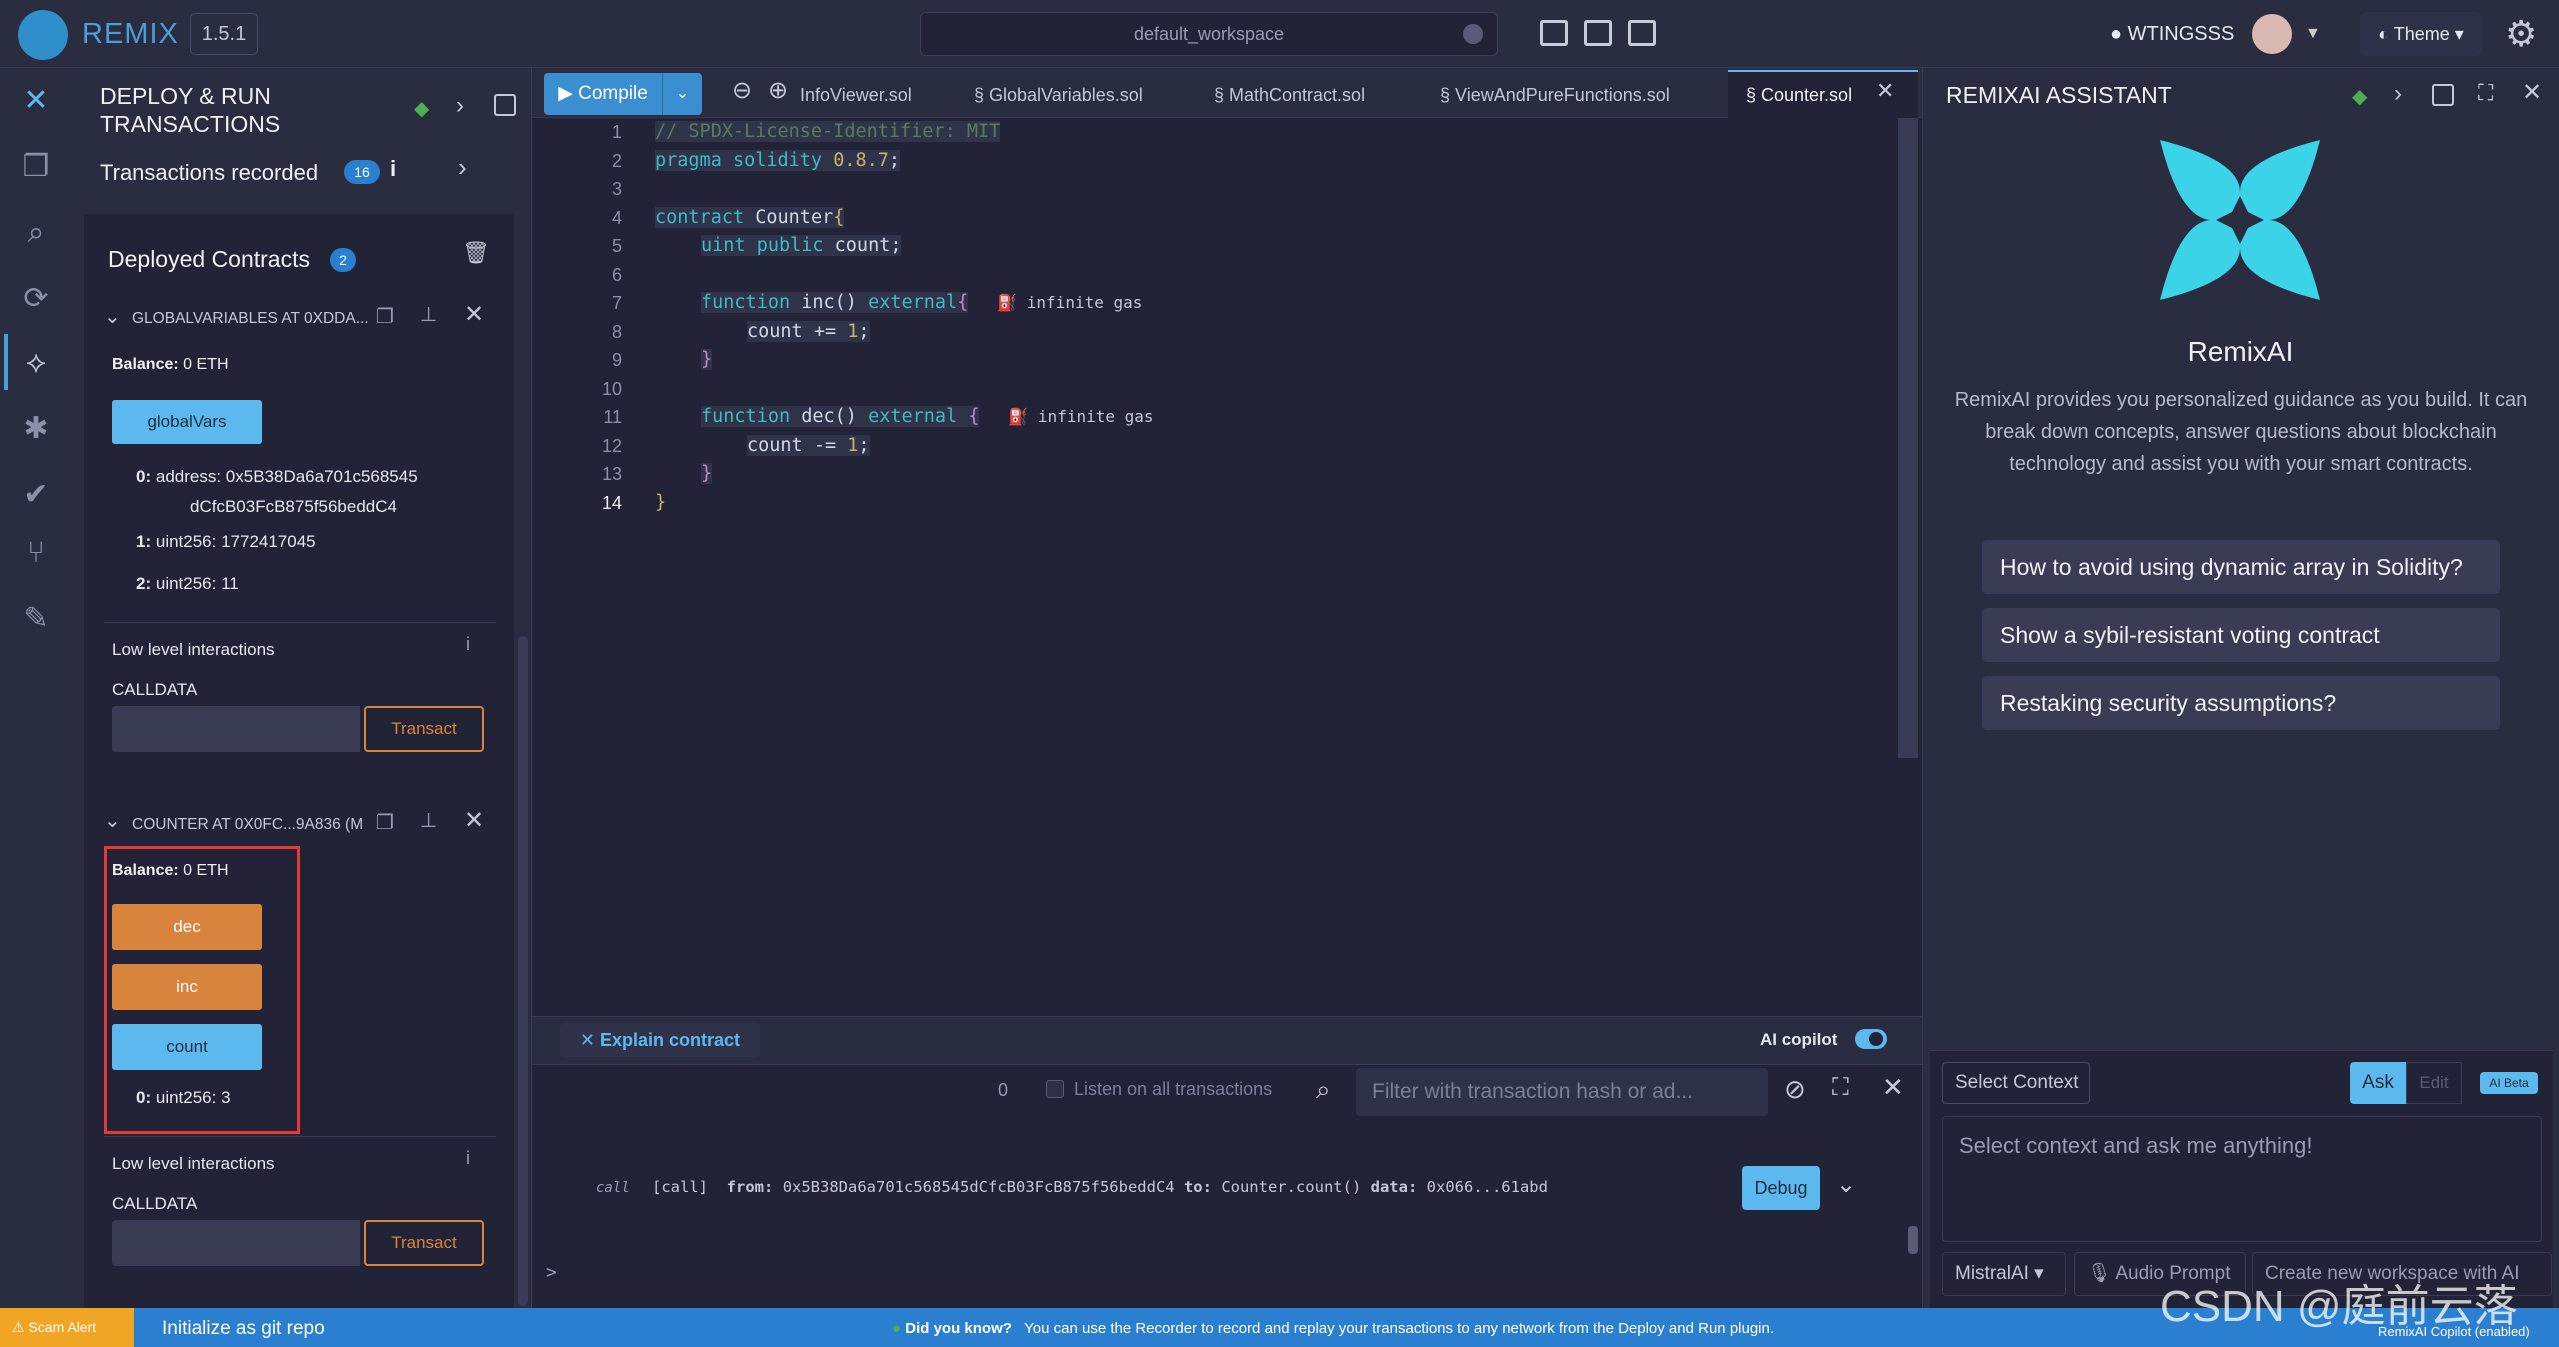  I want to click on layout-bottom-icon, so click(1598, 33).